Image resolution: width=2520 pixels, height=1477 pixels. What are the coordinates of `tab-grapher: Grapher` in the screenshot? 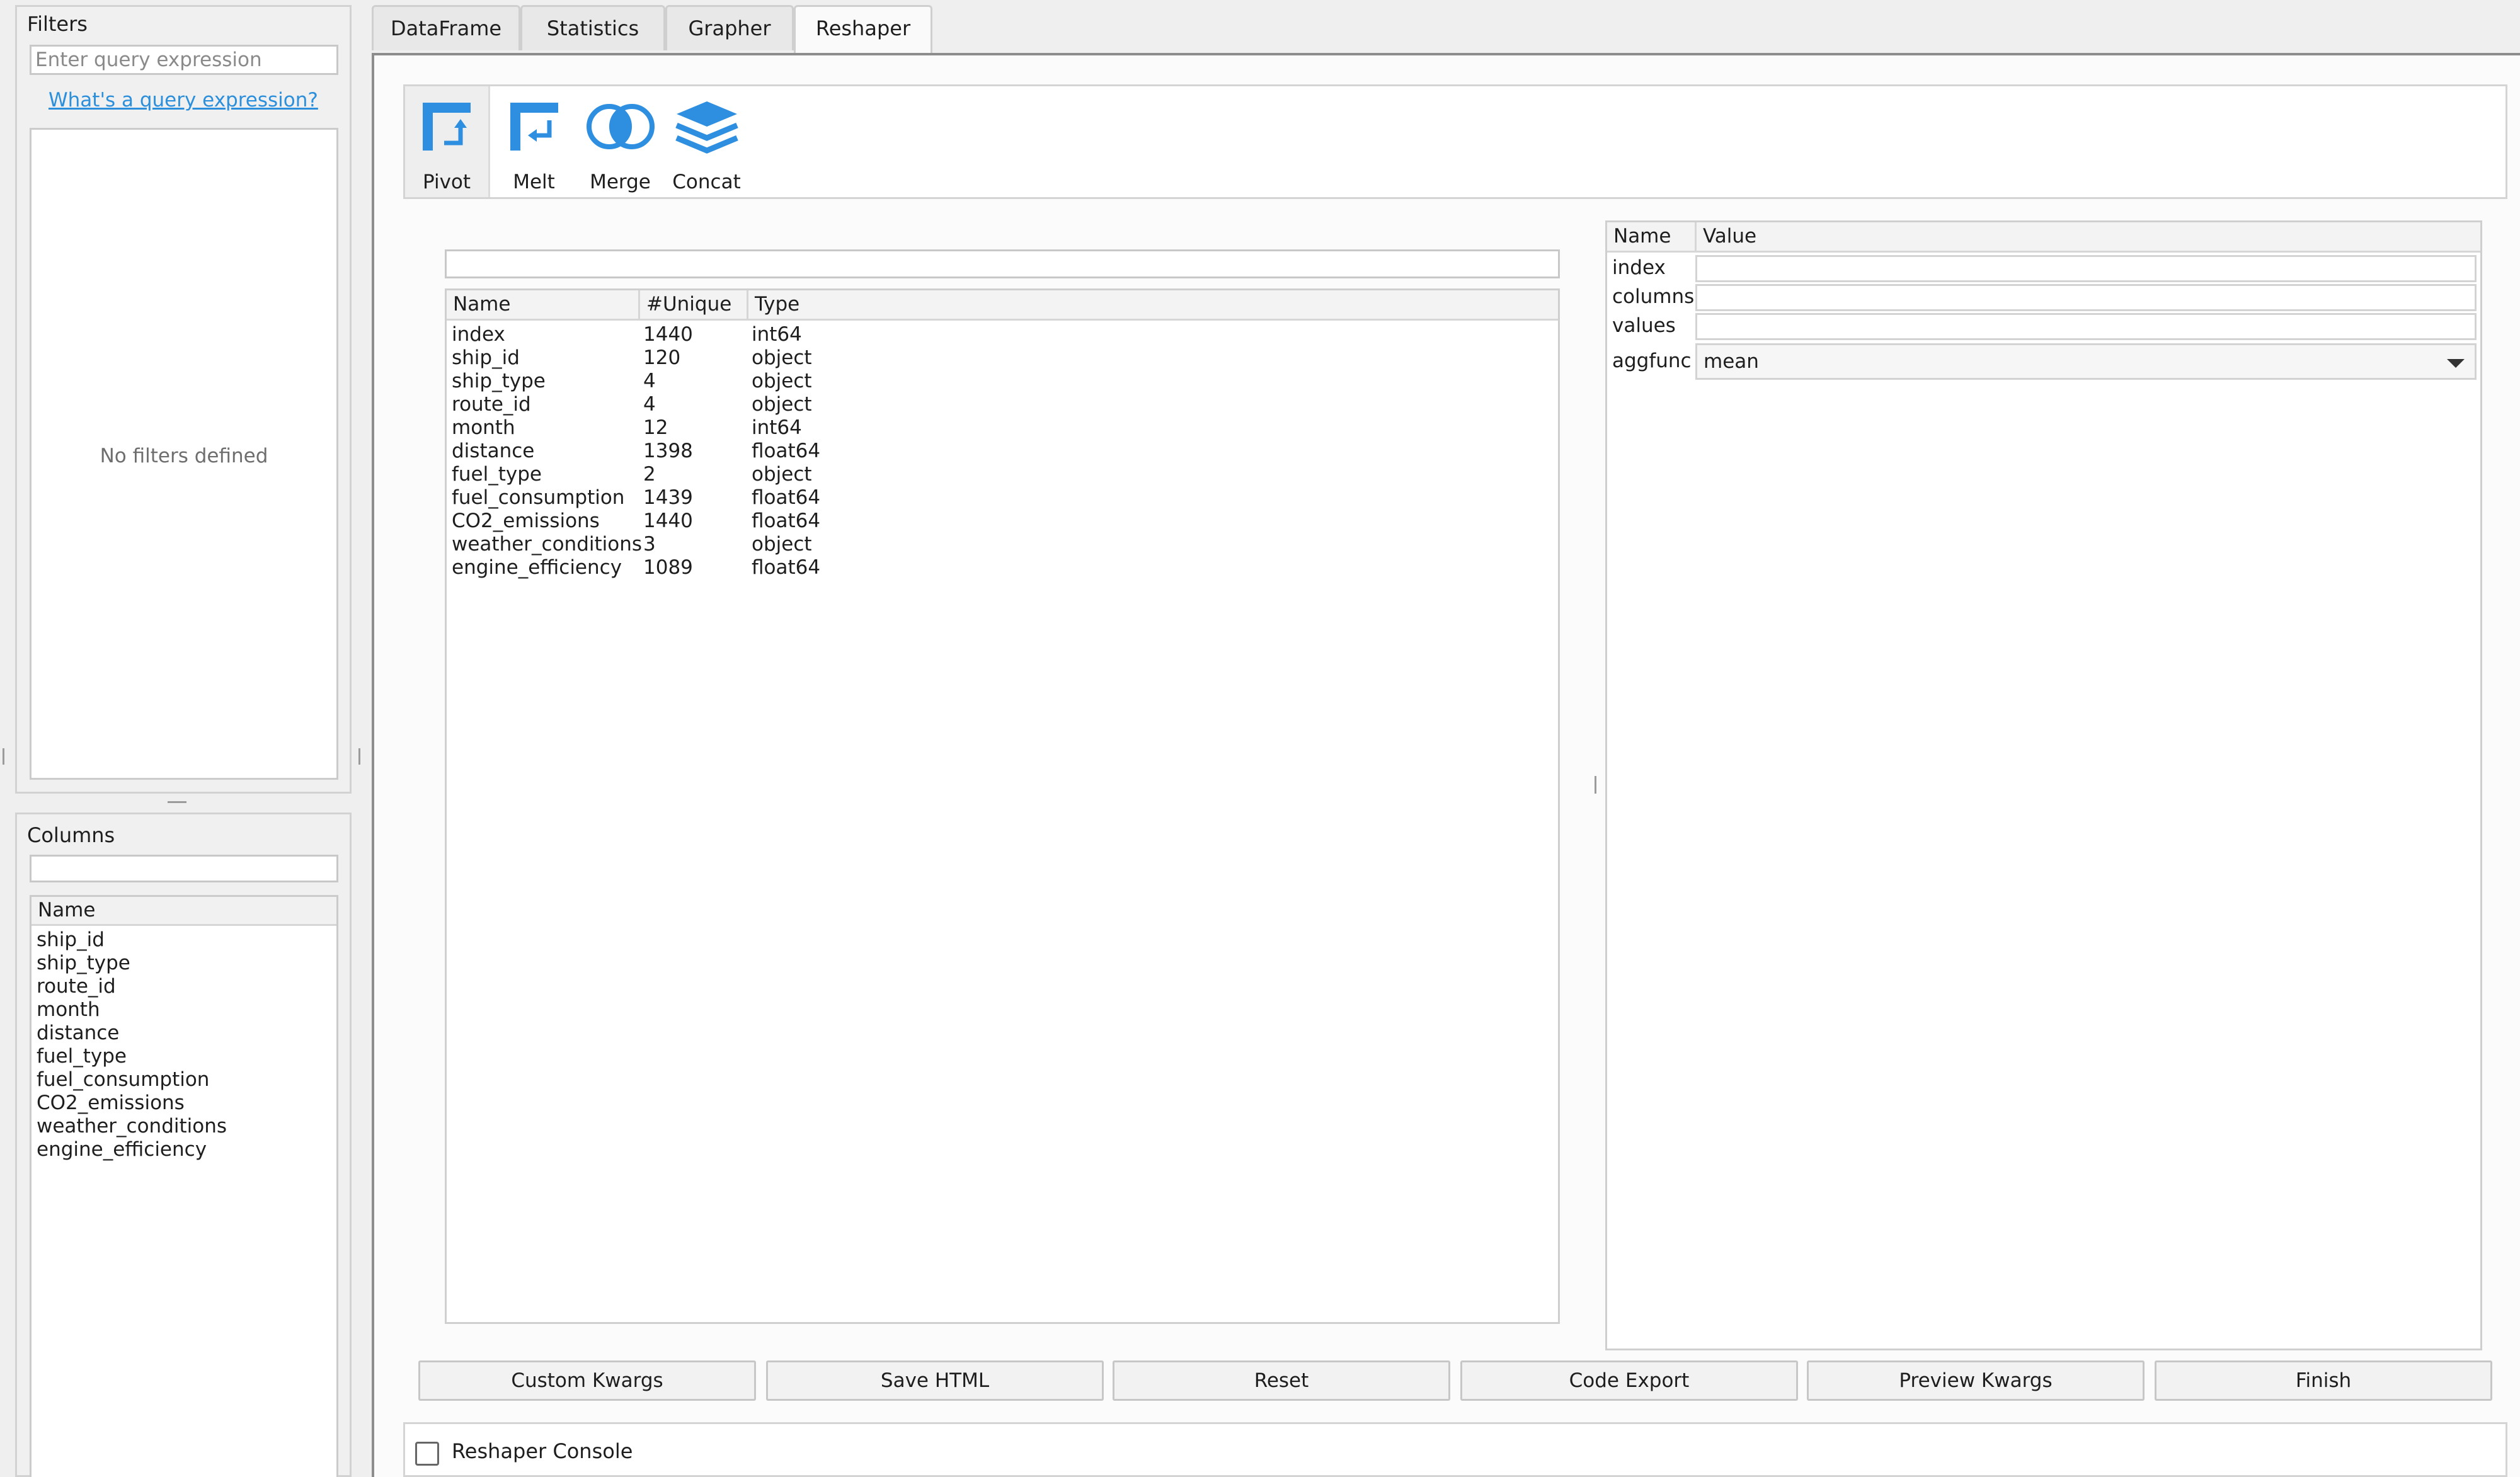 It's located at (729, 27).